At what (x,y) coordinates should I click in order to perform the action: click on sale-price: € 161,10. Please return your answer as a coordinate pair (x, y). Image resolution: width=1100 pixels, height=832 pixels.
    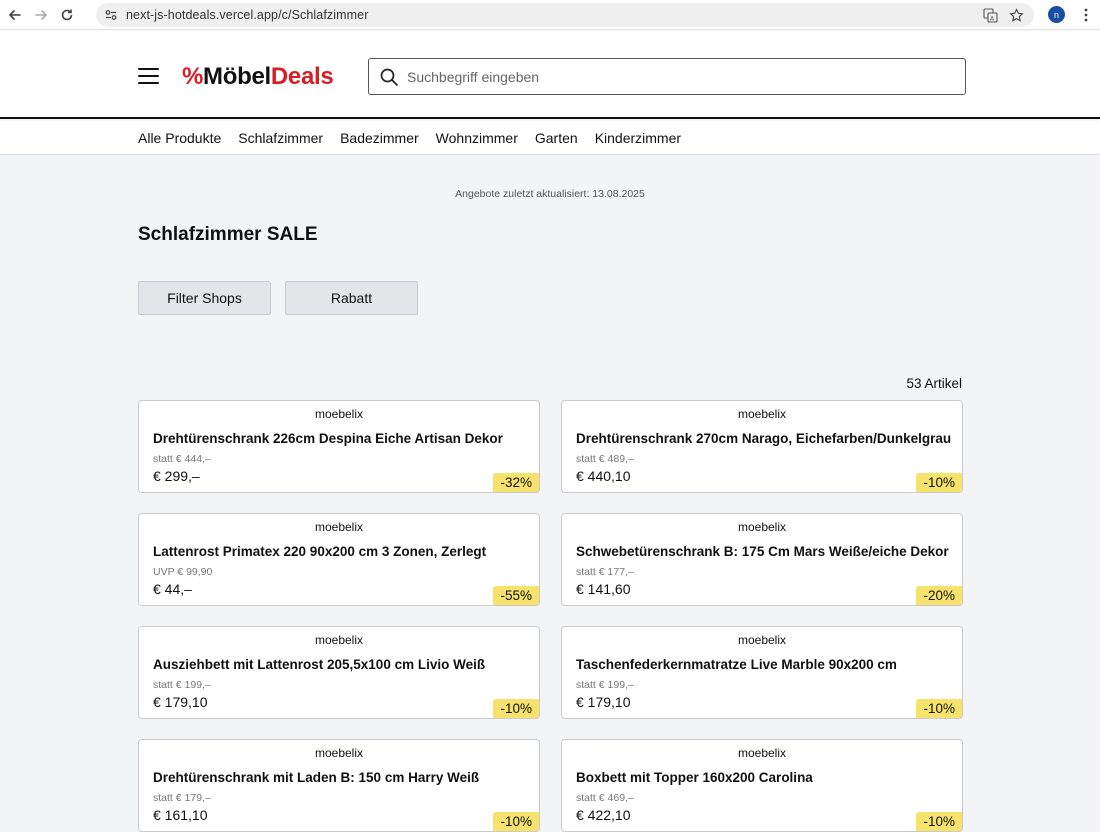
    Looking at the image, I should click on (180, 815).